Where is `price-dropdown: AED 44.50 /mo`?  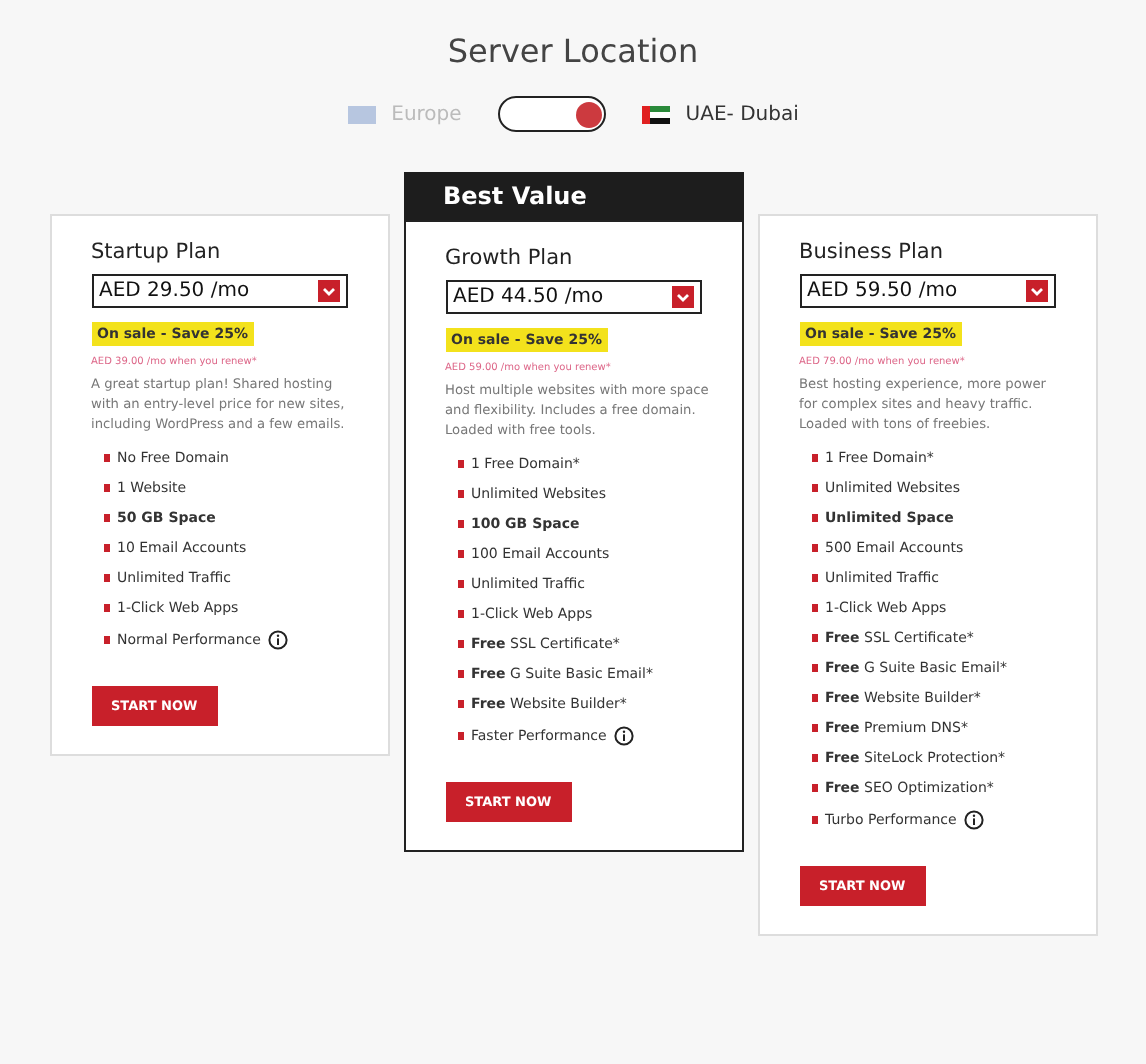 price-dropdown: AED 44.50 /mo is located at coordinates (573, 297).